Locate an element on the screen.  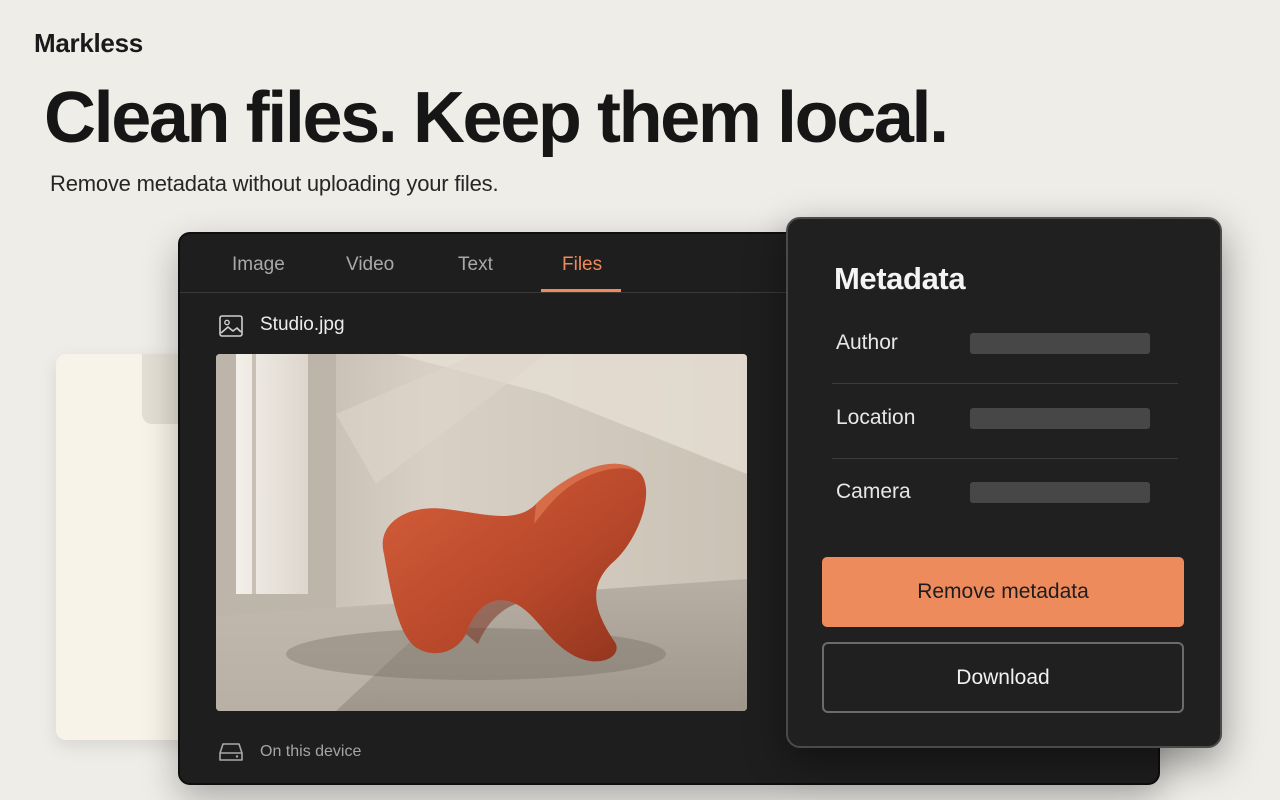
metadata-row-camera: Camera is located at coordinates (1005, 495).